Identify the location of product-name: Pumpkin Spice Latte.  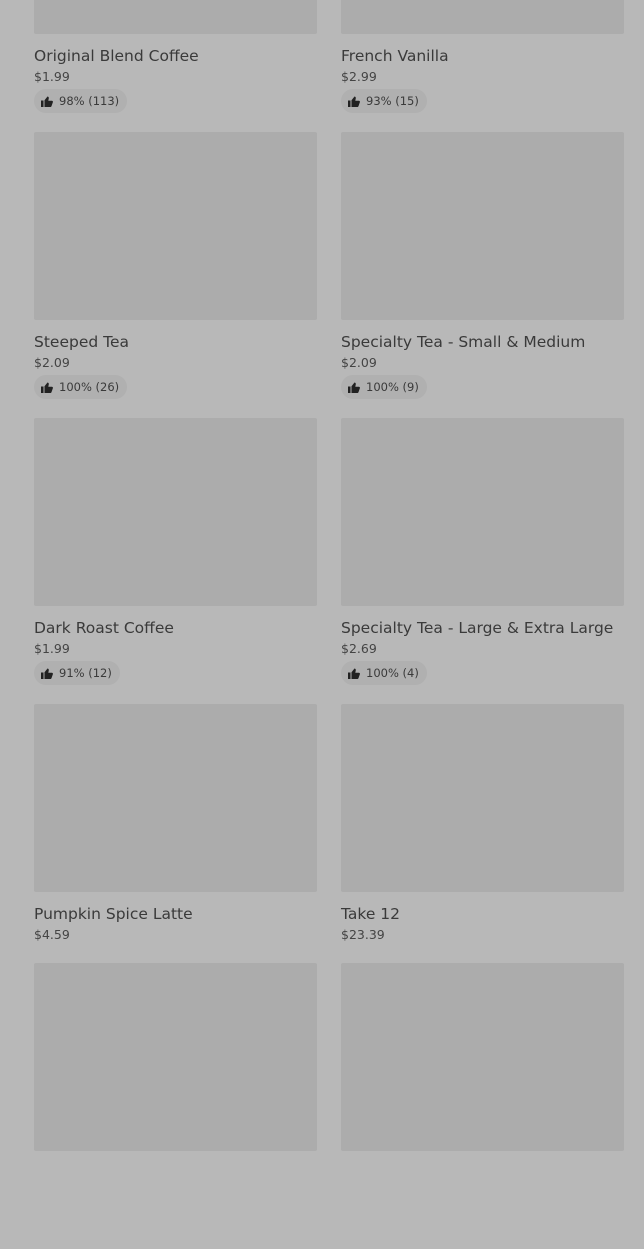
(113, 914).